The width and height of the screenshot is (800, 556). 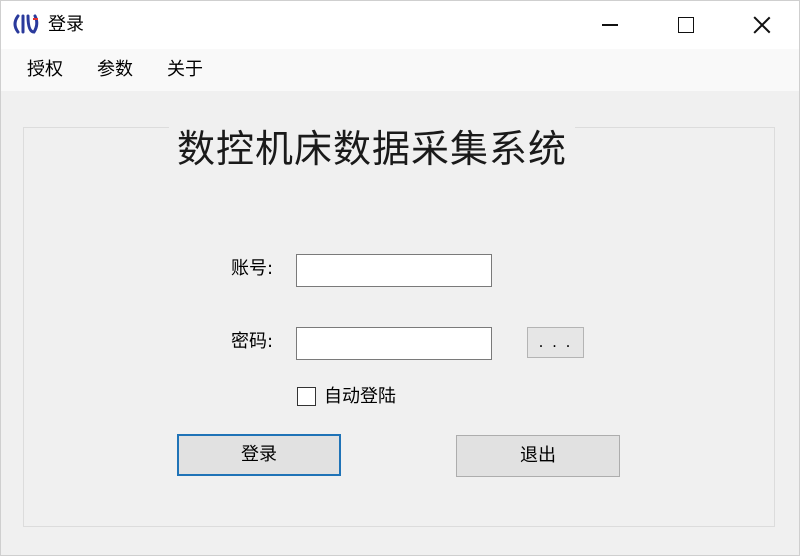 I want to click on browse-button: . . ., so click(x=555, y=342).